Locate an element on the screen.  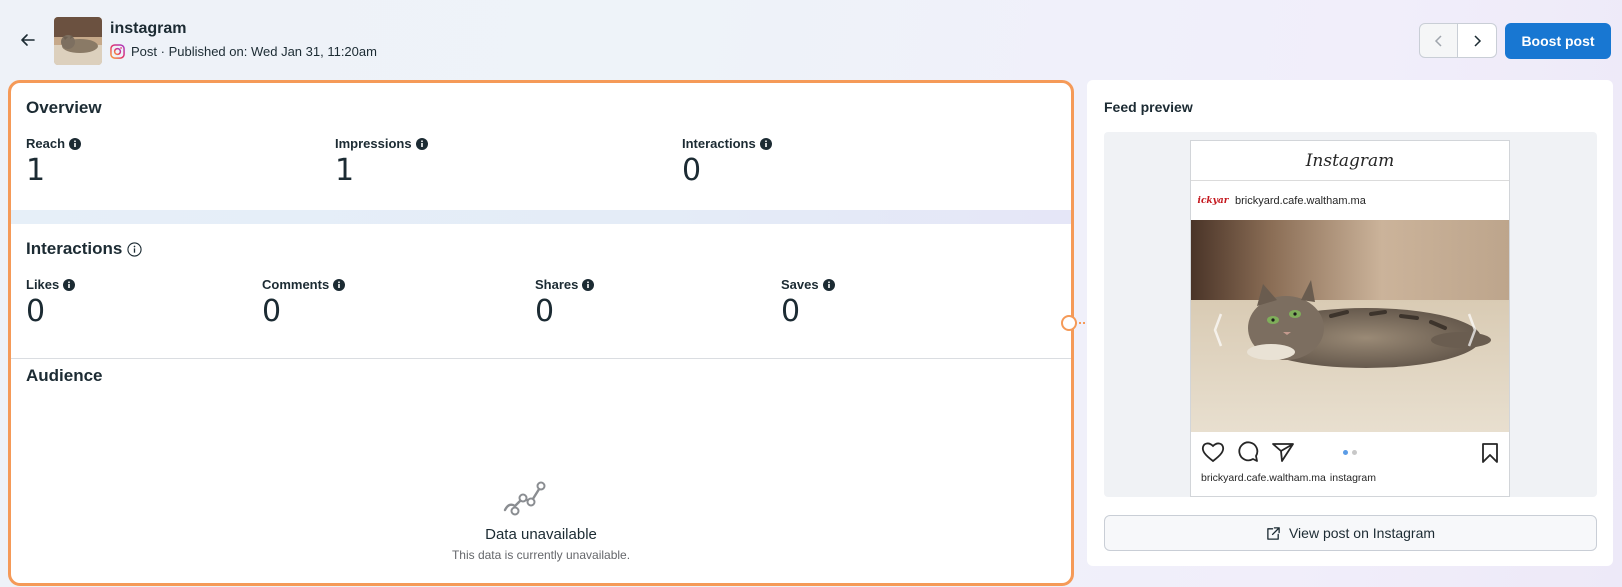
author-username: brickyard.cafe.waltham.ma is located at coordinates (1300, 200).